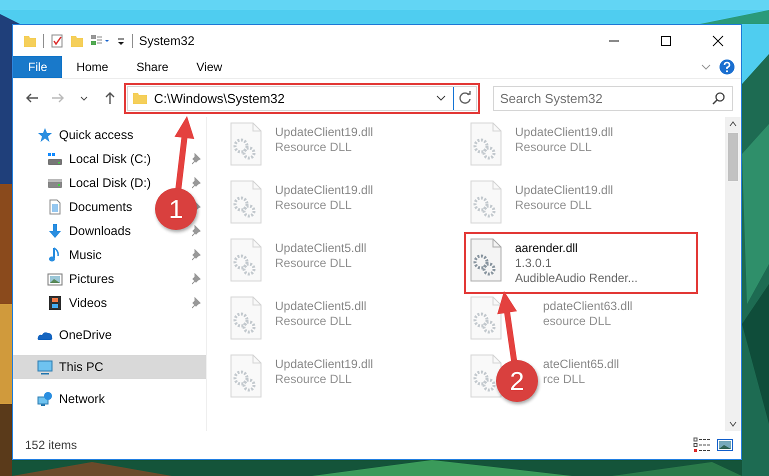  I want to click on file-name: pdateClient63.dll, so click(587, 306).